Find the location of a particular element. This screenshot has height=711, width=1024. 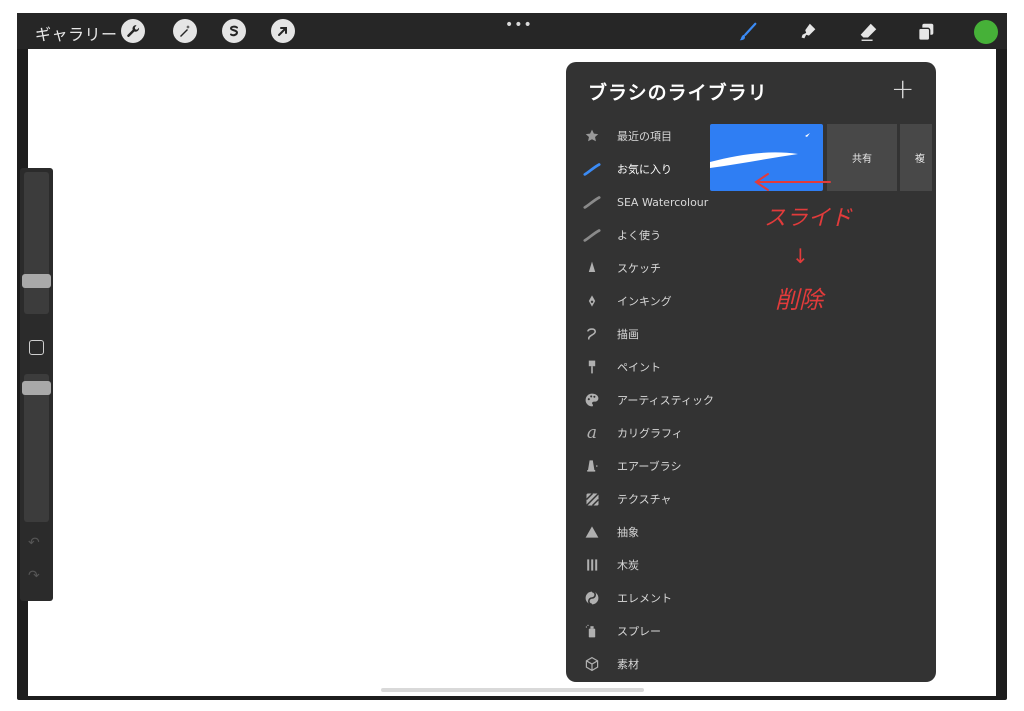

palette-icon is located at coordinates (592, 400).